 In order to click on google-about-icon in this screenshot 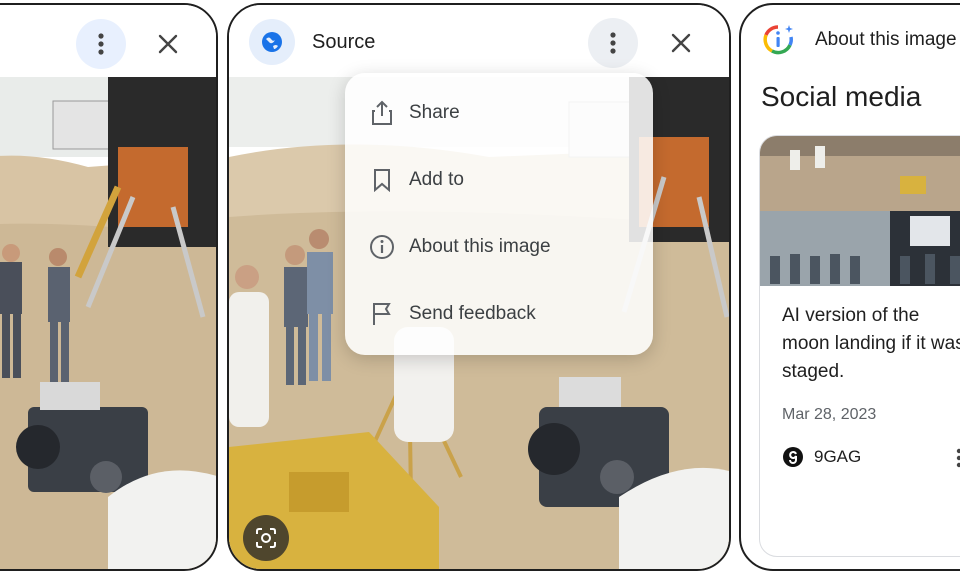, I will do `click(778, 40)`.